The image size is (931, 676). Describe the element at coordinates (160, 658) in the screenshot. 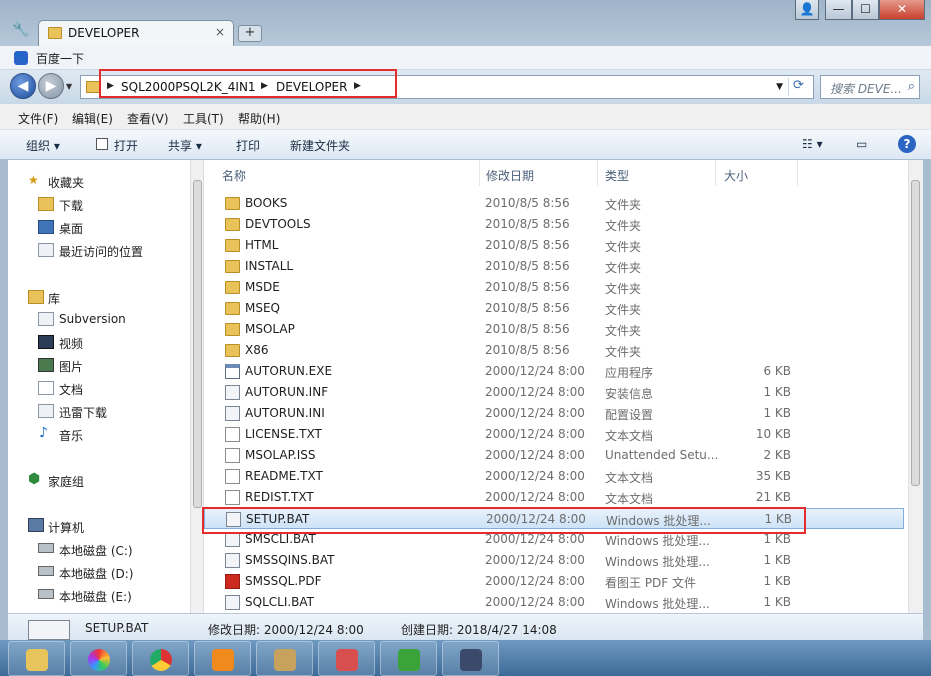

I see `taskbar-chrome` at that location.